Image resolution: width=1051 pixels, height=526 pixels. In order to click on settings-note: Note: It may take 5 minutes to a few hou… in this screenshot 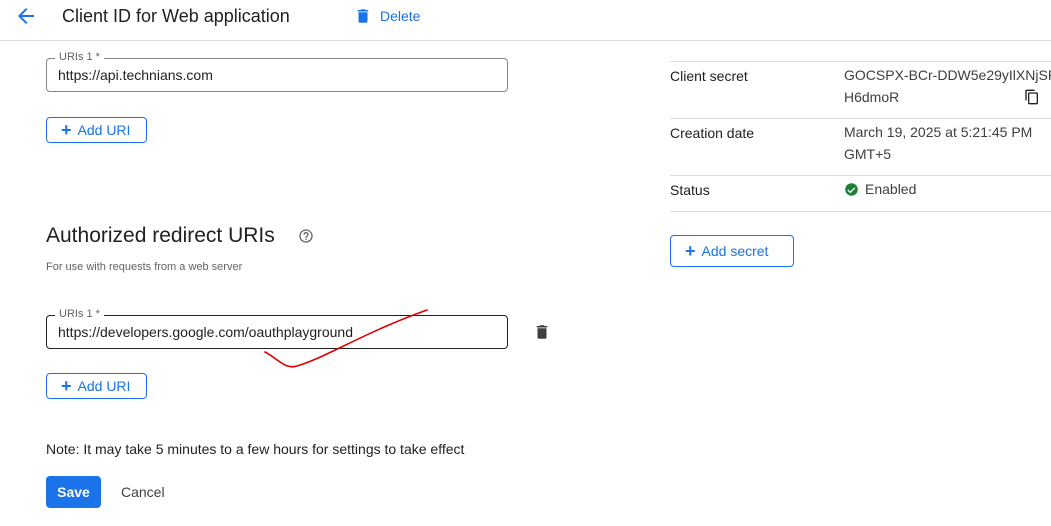, I will do `click(255, 449)`.